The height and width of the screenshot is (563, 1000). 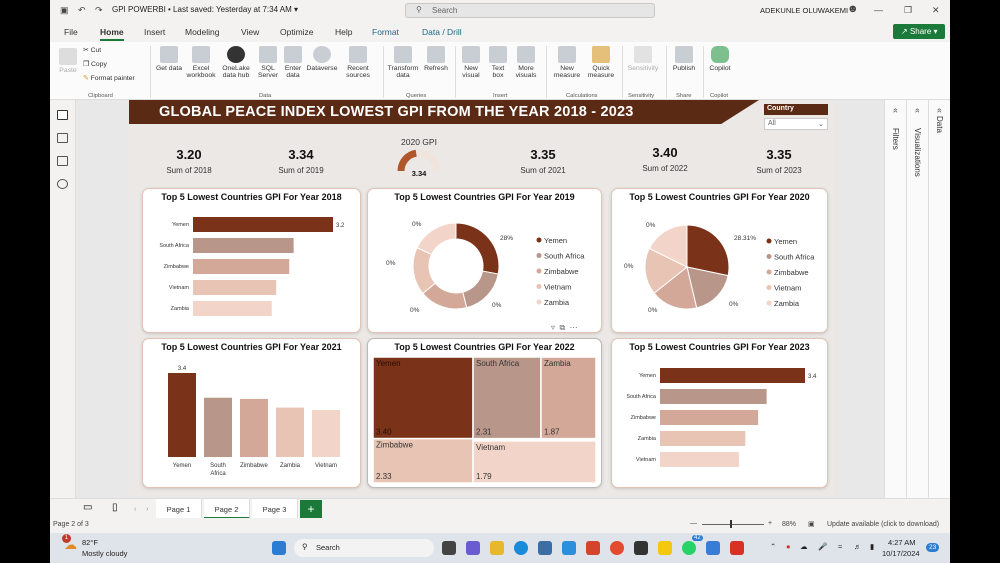 What do you see at coordinates (684, 59) in the screenshot?
I see `publish-button: Publish` at bounding box center [684, 59].